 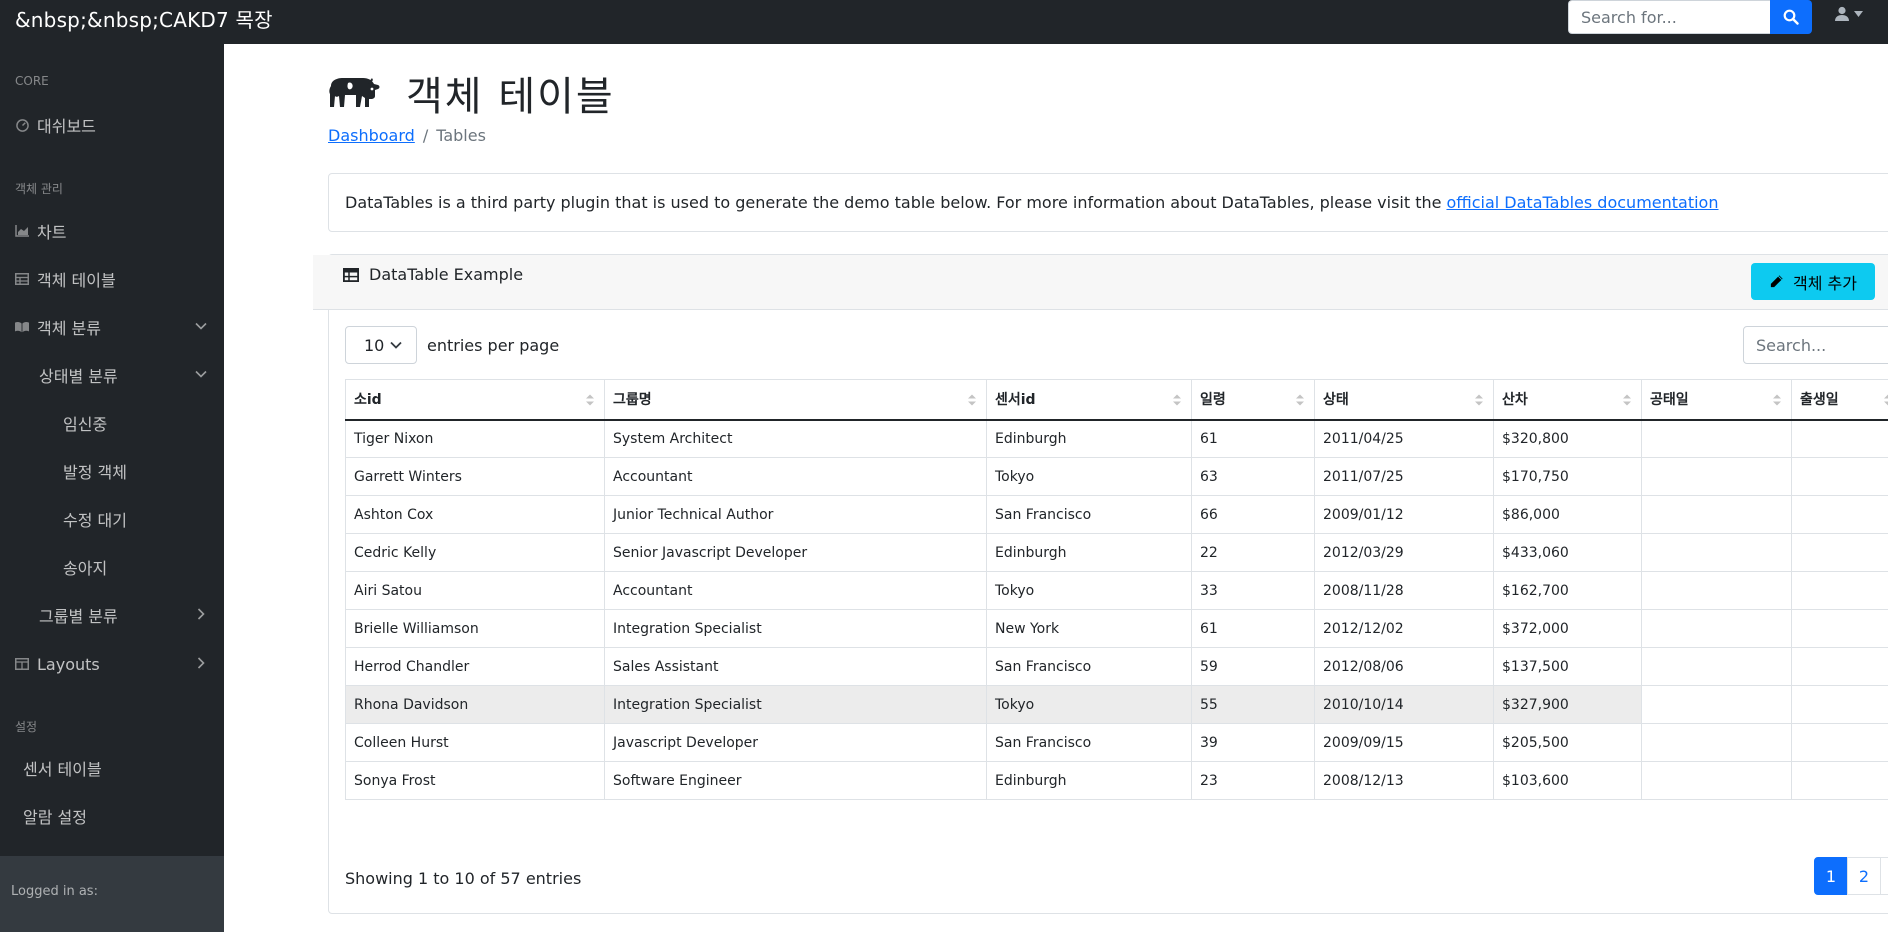 What do you see at coordinates (1582, 202) in the screenshot?
I see `datatables-docs-link: official DataTables documentation` at bounding box center [1582, 202].